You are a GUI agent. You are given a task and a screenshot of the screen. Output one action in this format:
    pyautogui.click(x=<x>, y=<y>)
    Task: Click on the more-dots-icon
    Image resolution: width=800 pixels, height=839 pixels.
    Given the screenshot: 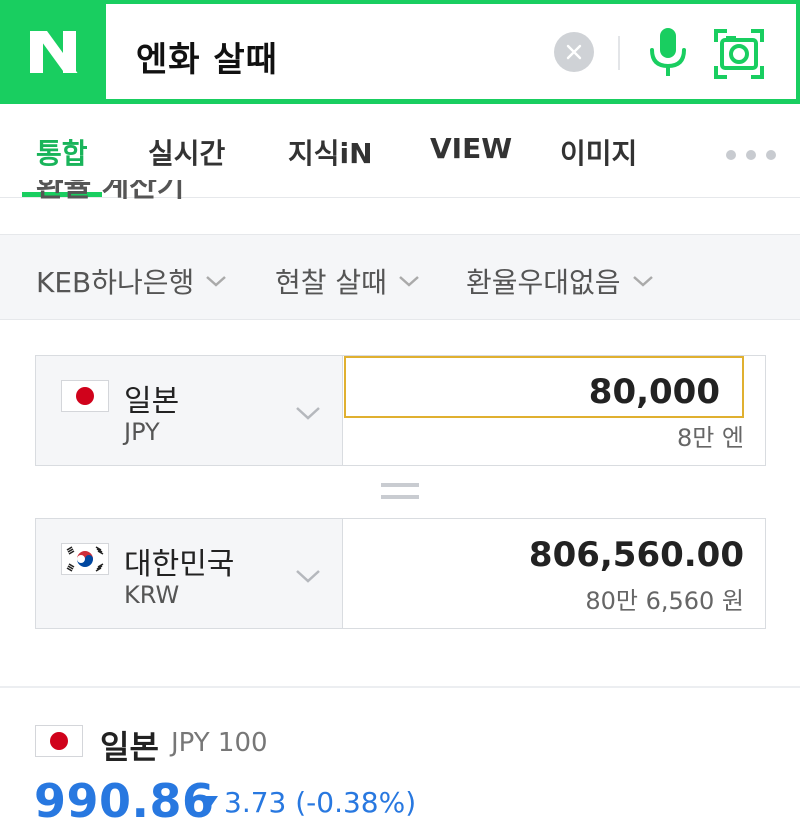 What is the action you would take?
    pyautogui.click(x=751, y=155)
    